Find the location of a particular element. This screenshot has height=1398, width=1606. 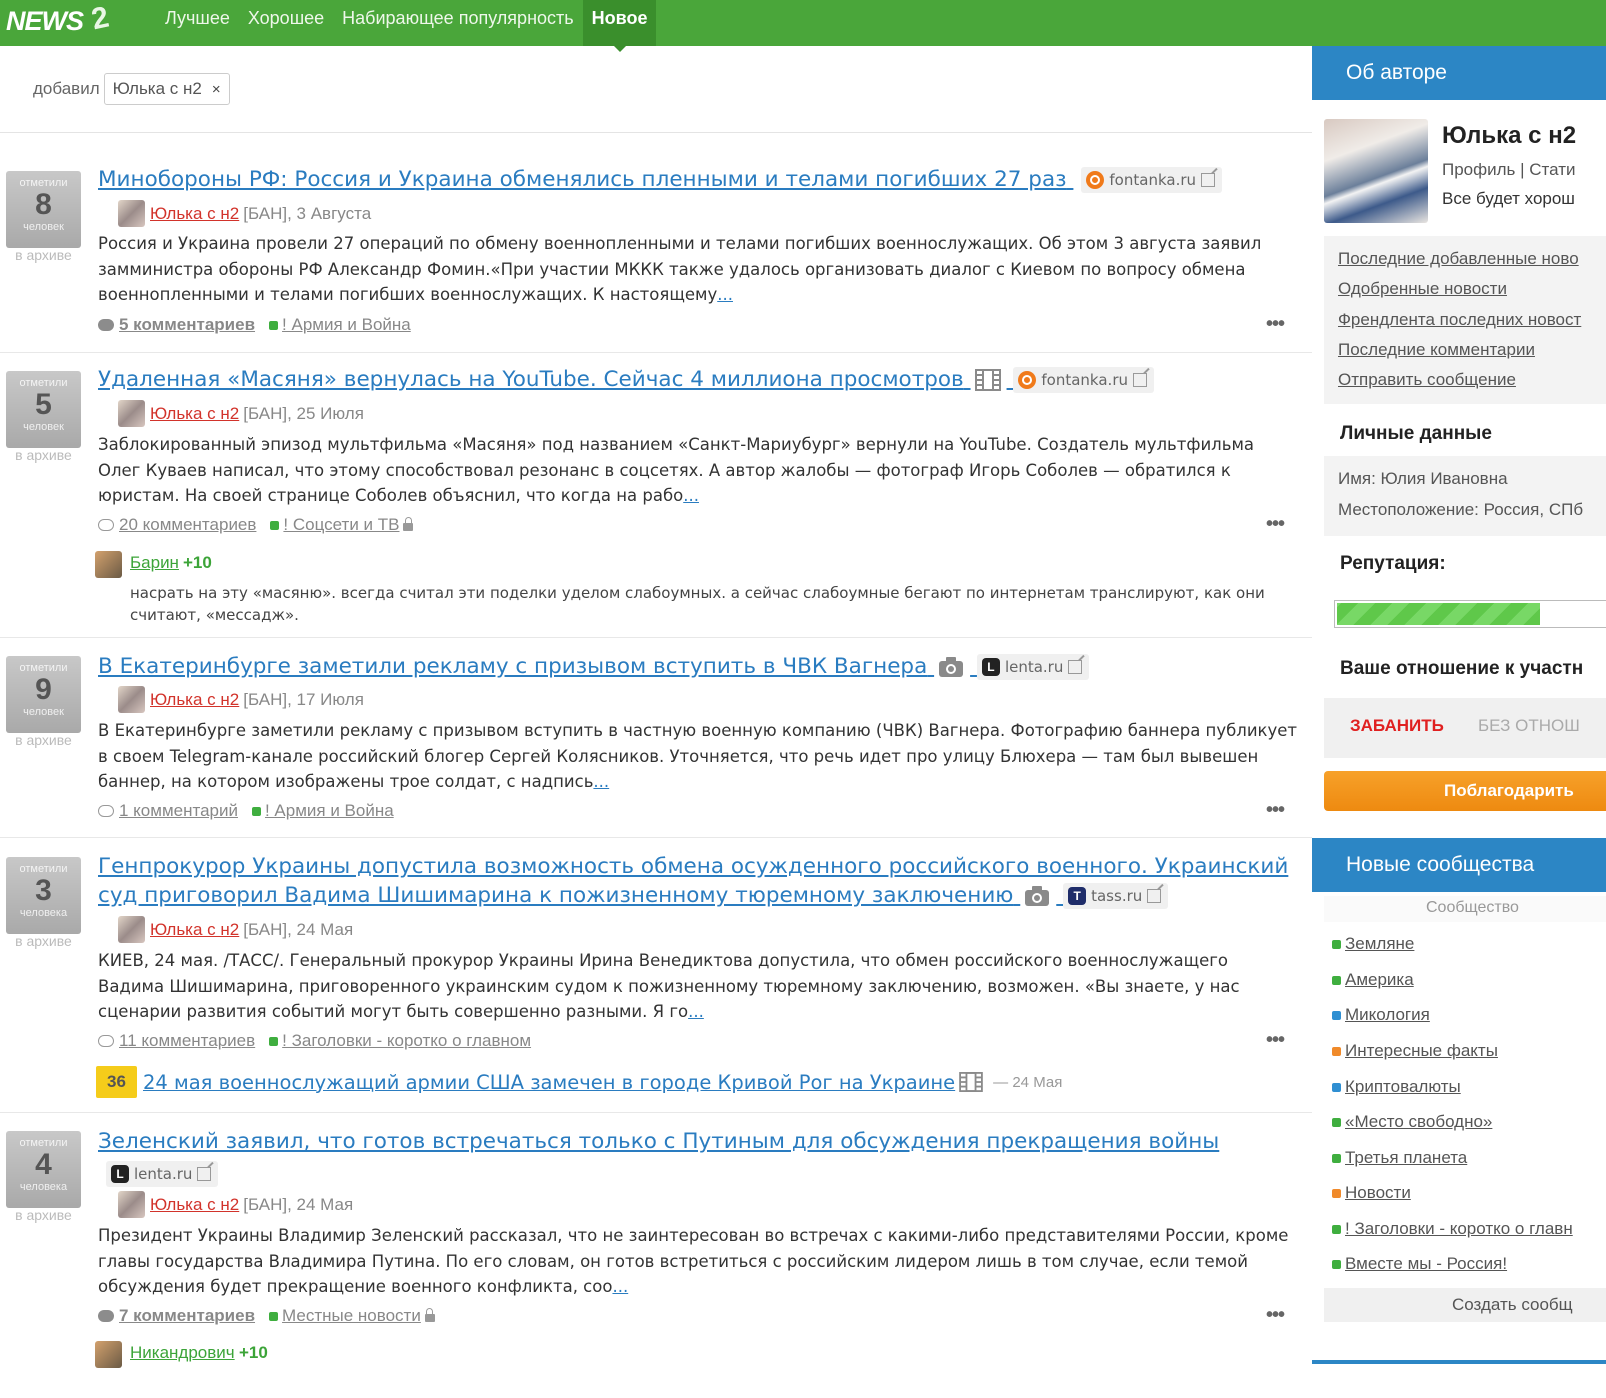

sidebar-link-approved-news: Одобренные новости is located at coordinates (1422, 289).